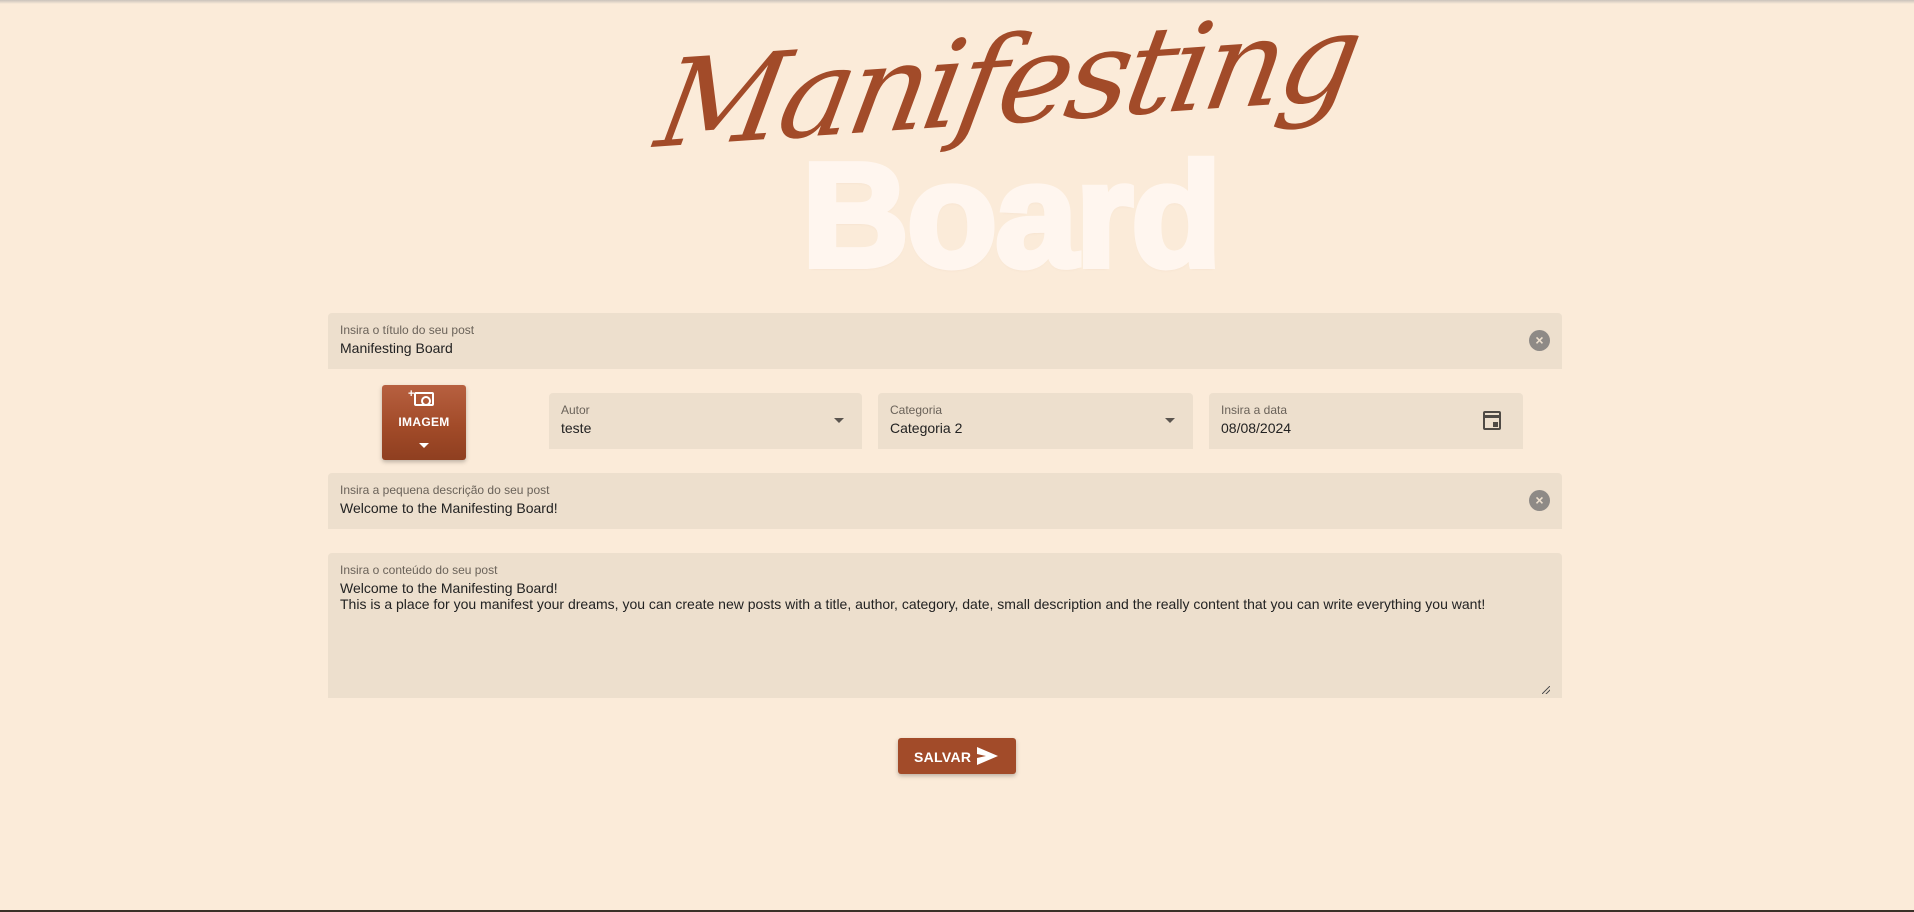 The image size is (1914, 912). What do you see at coordinates (916, 410) in the screenshot?
I see `category-label: Categoria` at bounding box center [916, 410].